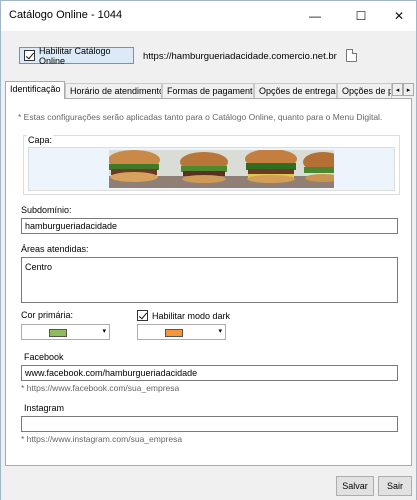 Image resolution: width=417 pixels, height=500 pixels. I want to click on tab-entrega: Opções de entrega, so click(295, 90).